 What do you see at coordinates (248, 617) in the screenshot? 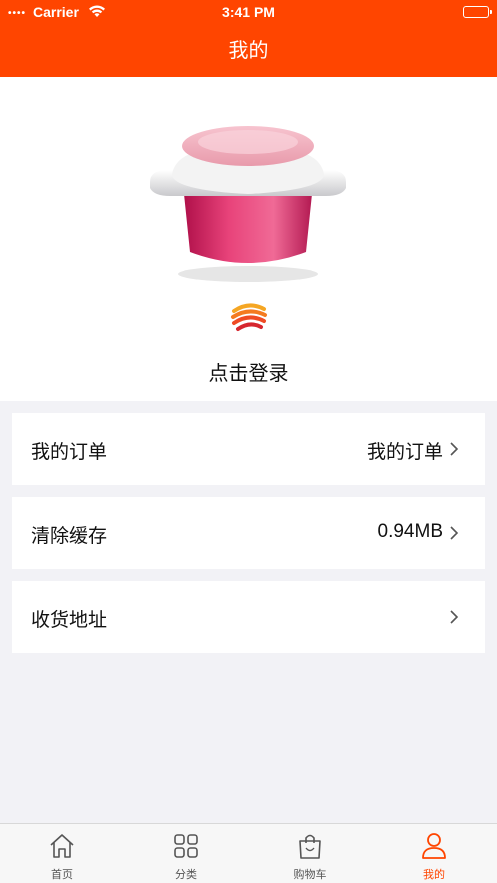
I see `shipping-address-row: 收货地址` at bounding box center [248, 617].